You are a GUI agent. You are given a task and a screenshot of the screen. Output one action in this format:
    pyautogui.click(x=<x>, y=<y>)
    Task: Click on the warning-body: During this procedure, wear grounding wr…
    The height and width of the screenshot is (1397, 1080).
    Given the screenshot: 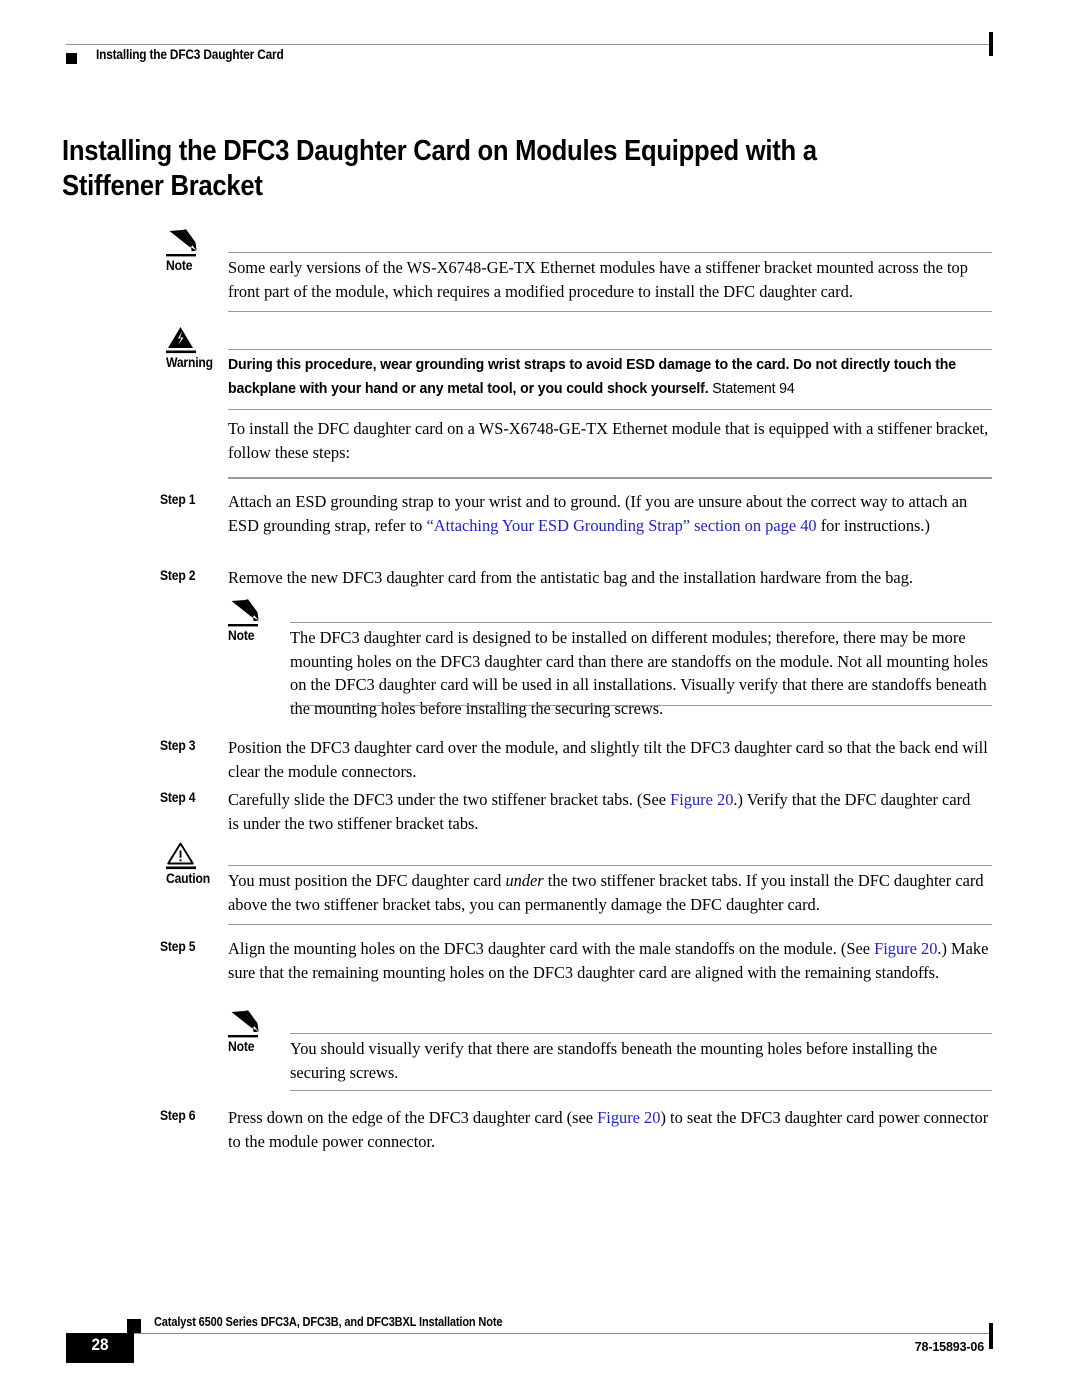 What is the action you would take?
    pyautogui.click(x=609, y=377)
    